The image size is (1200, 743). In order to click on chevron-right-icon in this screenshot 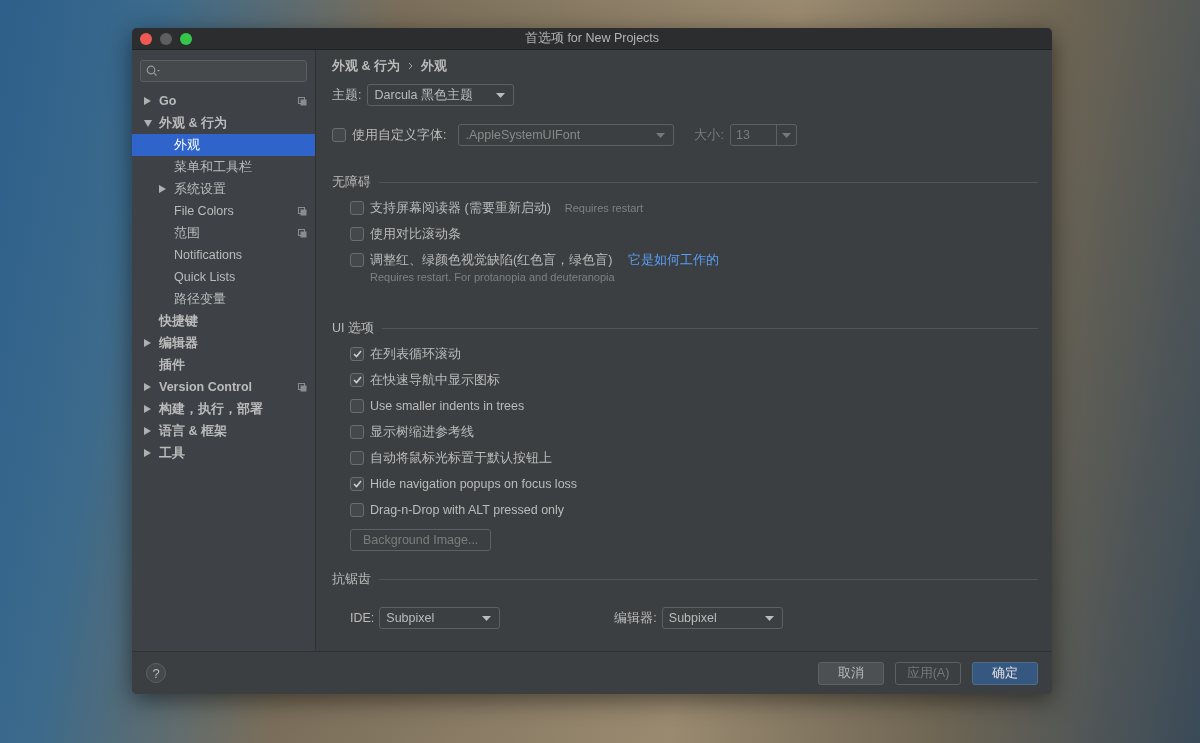, I will do `click(410, 66)`.